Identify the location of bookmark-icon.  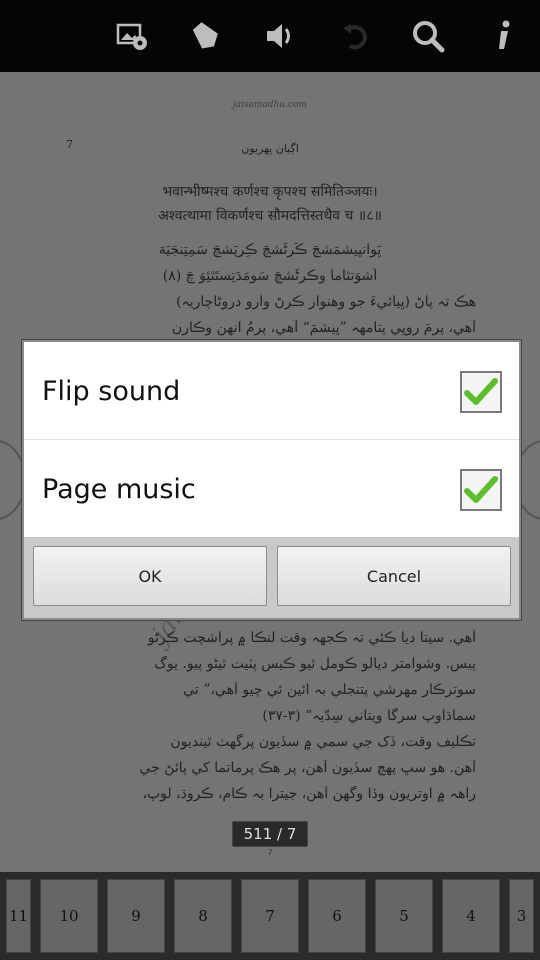
(204, 36).